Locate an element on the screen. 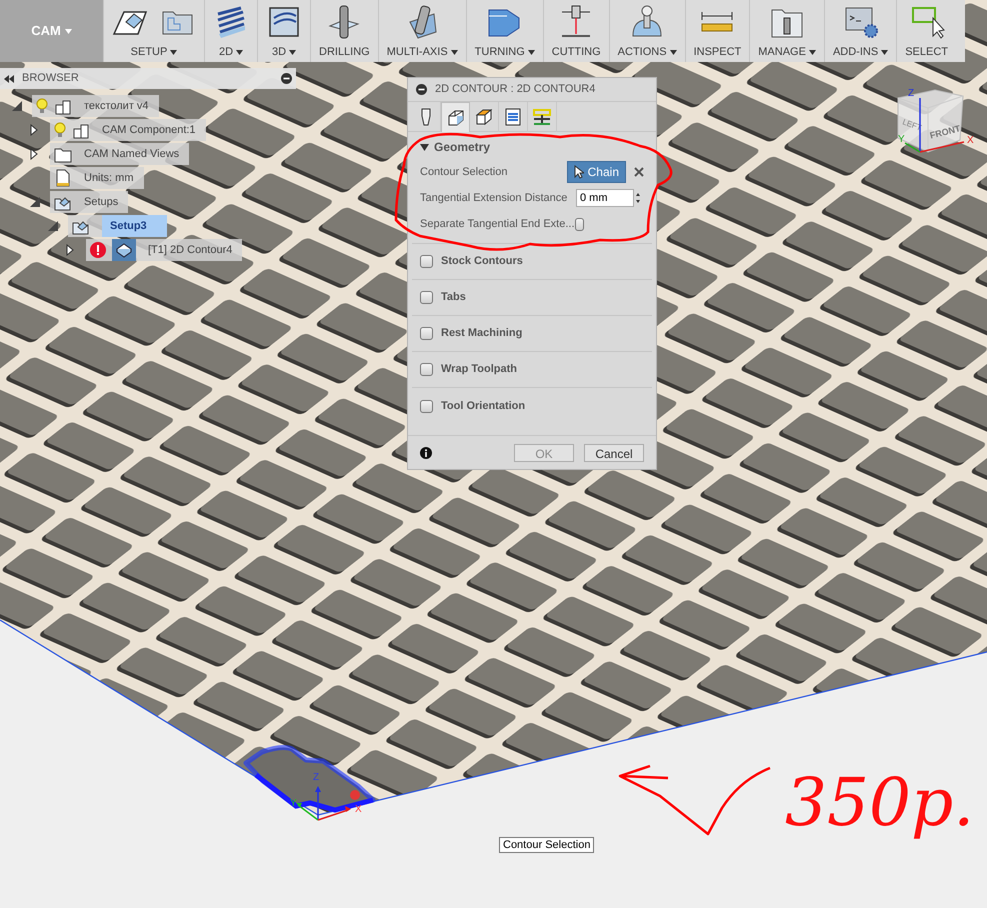  stock-cube-icon is located at coordinates (484, 117).